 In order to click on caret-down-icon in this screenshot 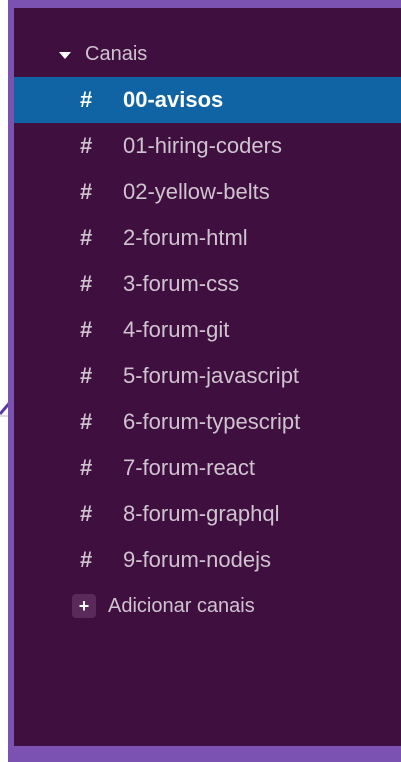, I will do `click(65, 55)`.